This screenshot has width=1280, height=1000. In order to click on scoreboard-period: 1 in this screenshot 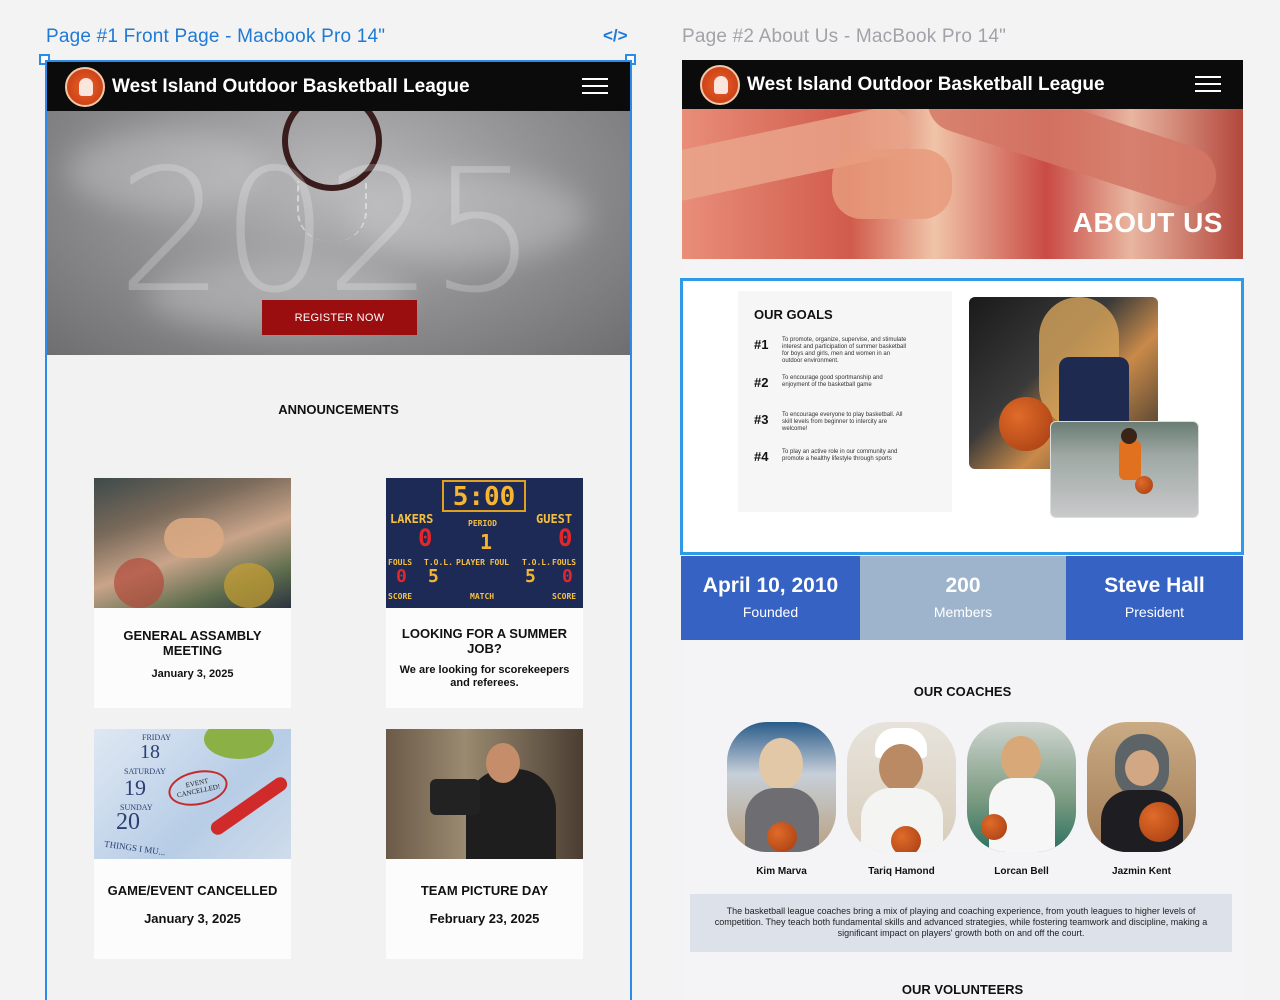, I will do `click(486, 542)`.